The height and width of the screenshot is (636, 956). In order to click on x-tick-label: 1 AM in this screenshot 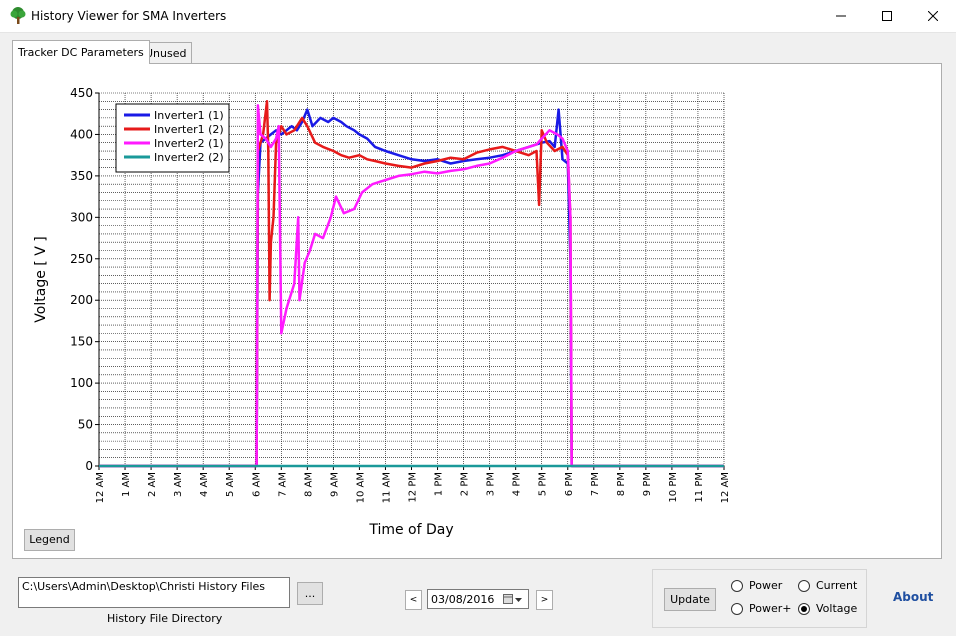, I will do `click(126, 484)`.